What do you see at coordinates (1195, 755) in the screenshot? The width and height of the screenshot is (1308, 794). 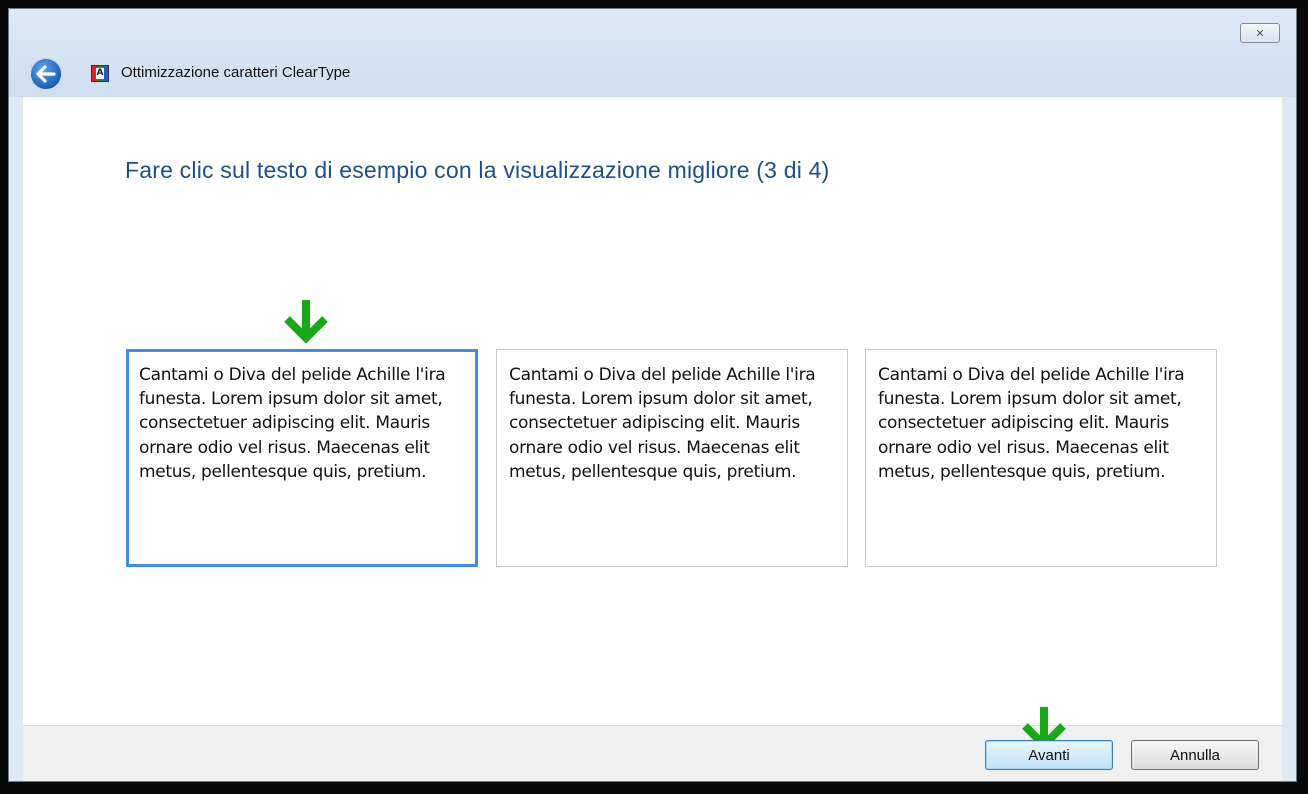 I see `cancel-button: Annulla` at bounding box center [1195, 755].